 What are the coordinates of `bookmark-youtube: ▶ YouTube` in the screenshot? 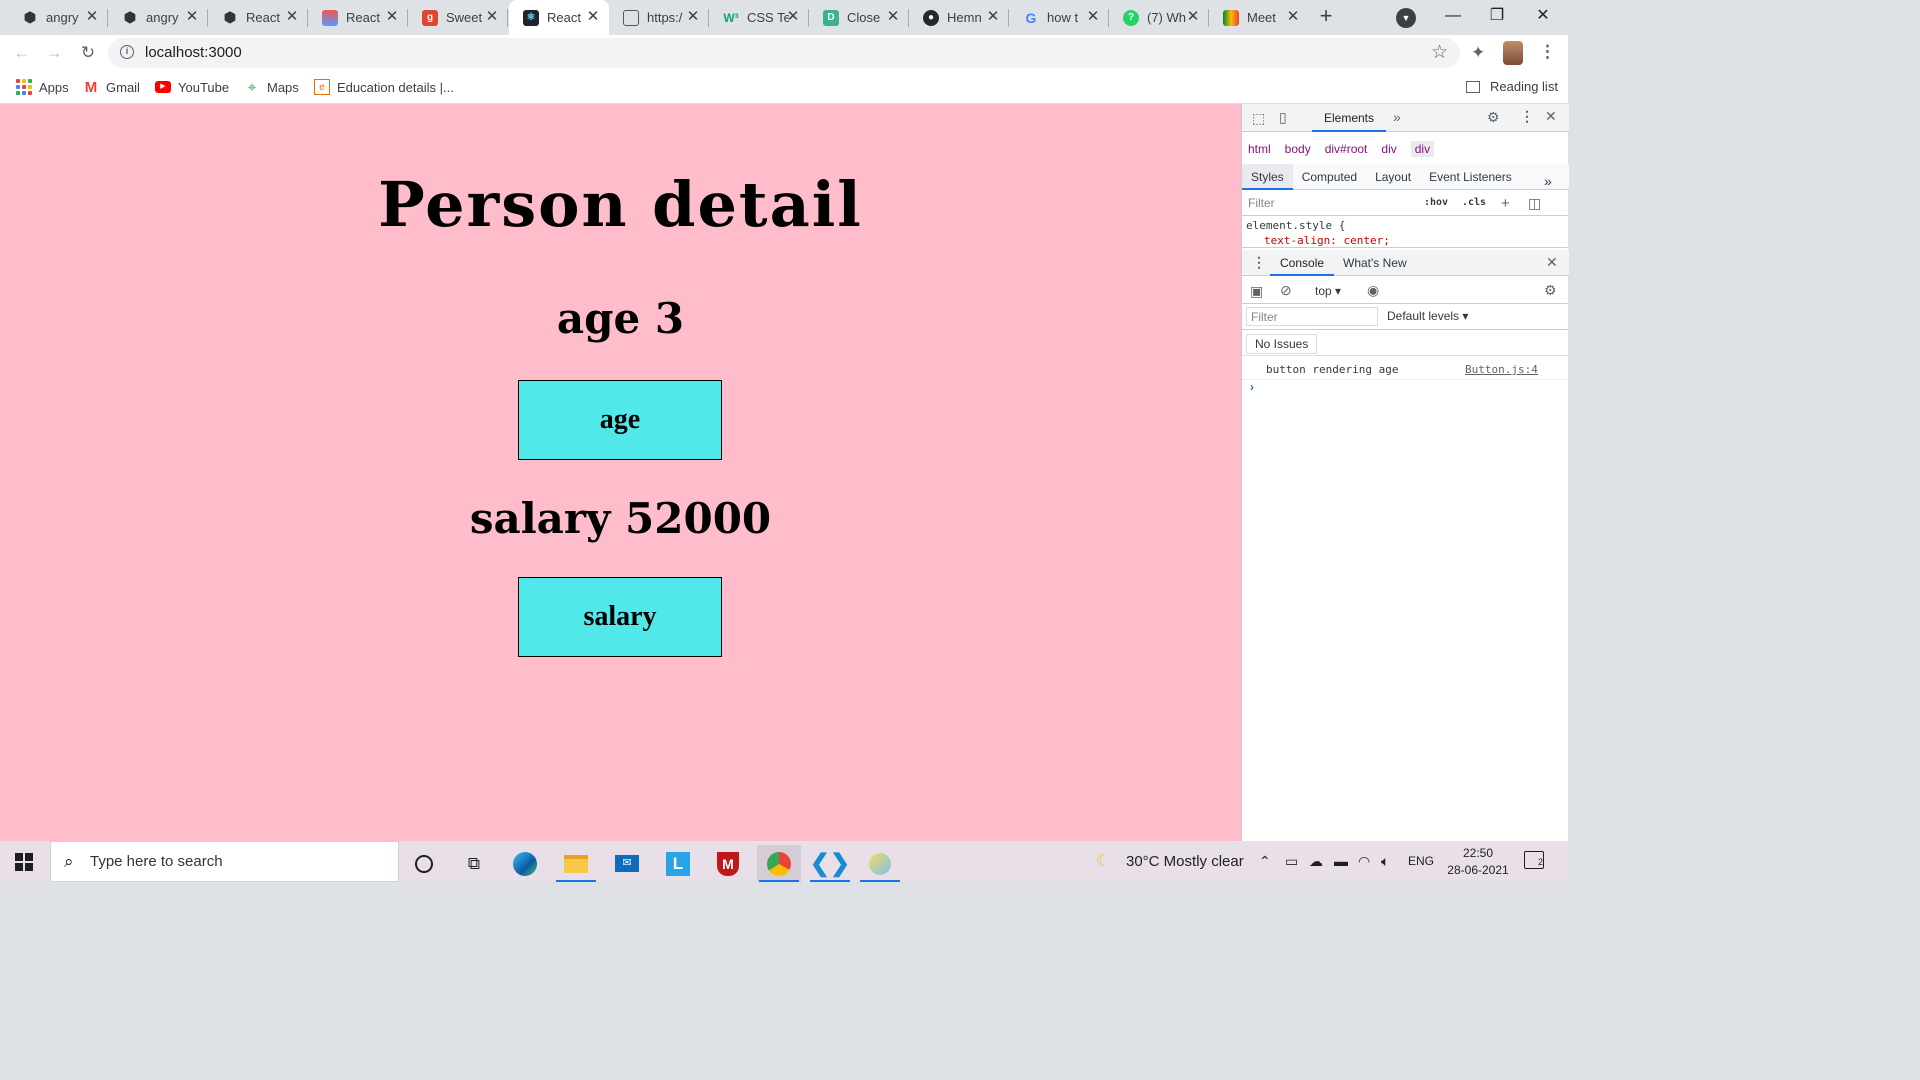 It's located at (192, 87).